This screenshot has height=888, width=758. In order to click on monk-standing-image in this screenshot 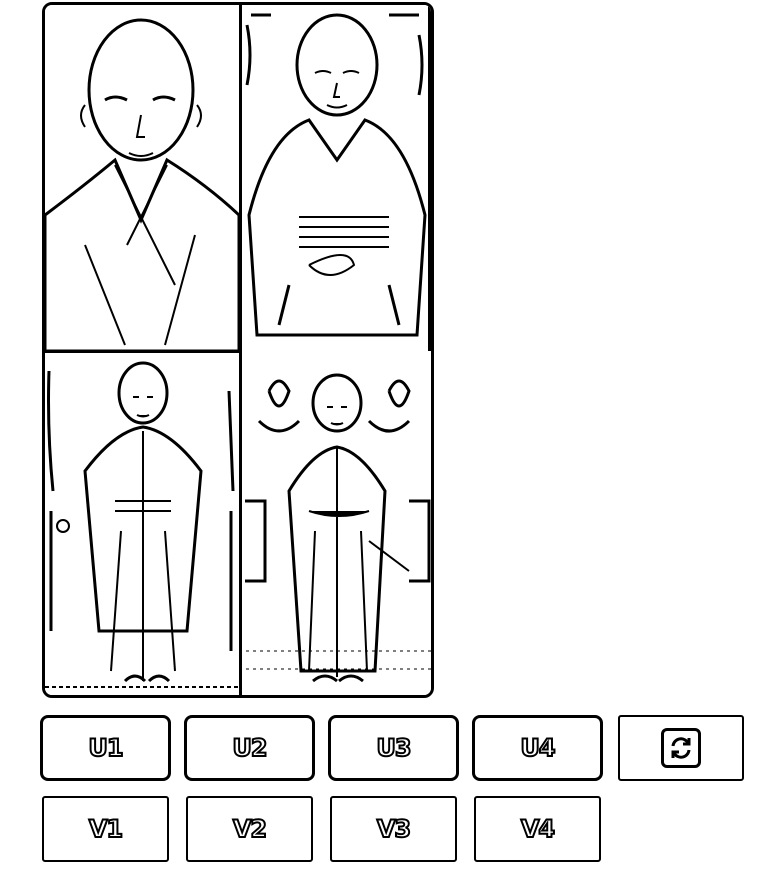, I will do `click(335, 178)`.